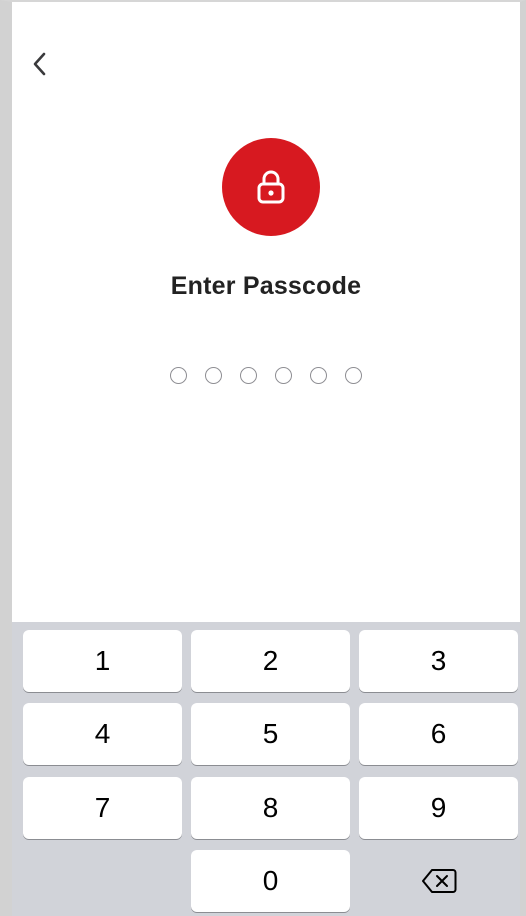 Image resolution: width=526 pixels, height=916 pixels. I want to click on passcode-indicator, so click(266, 375).